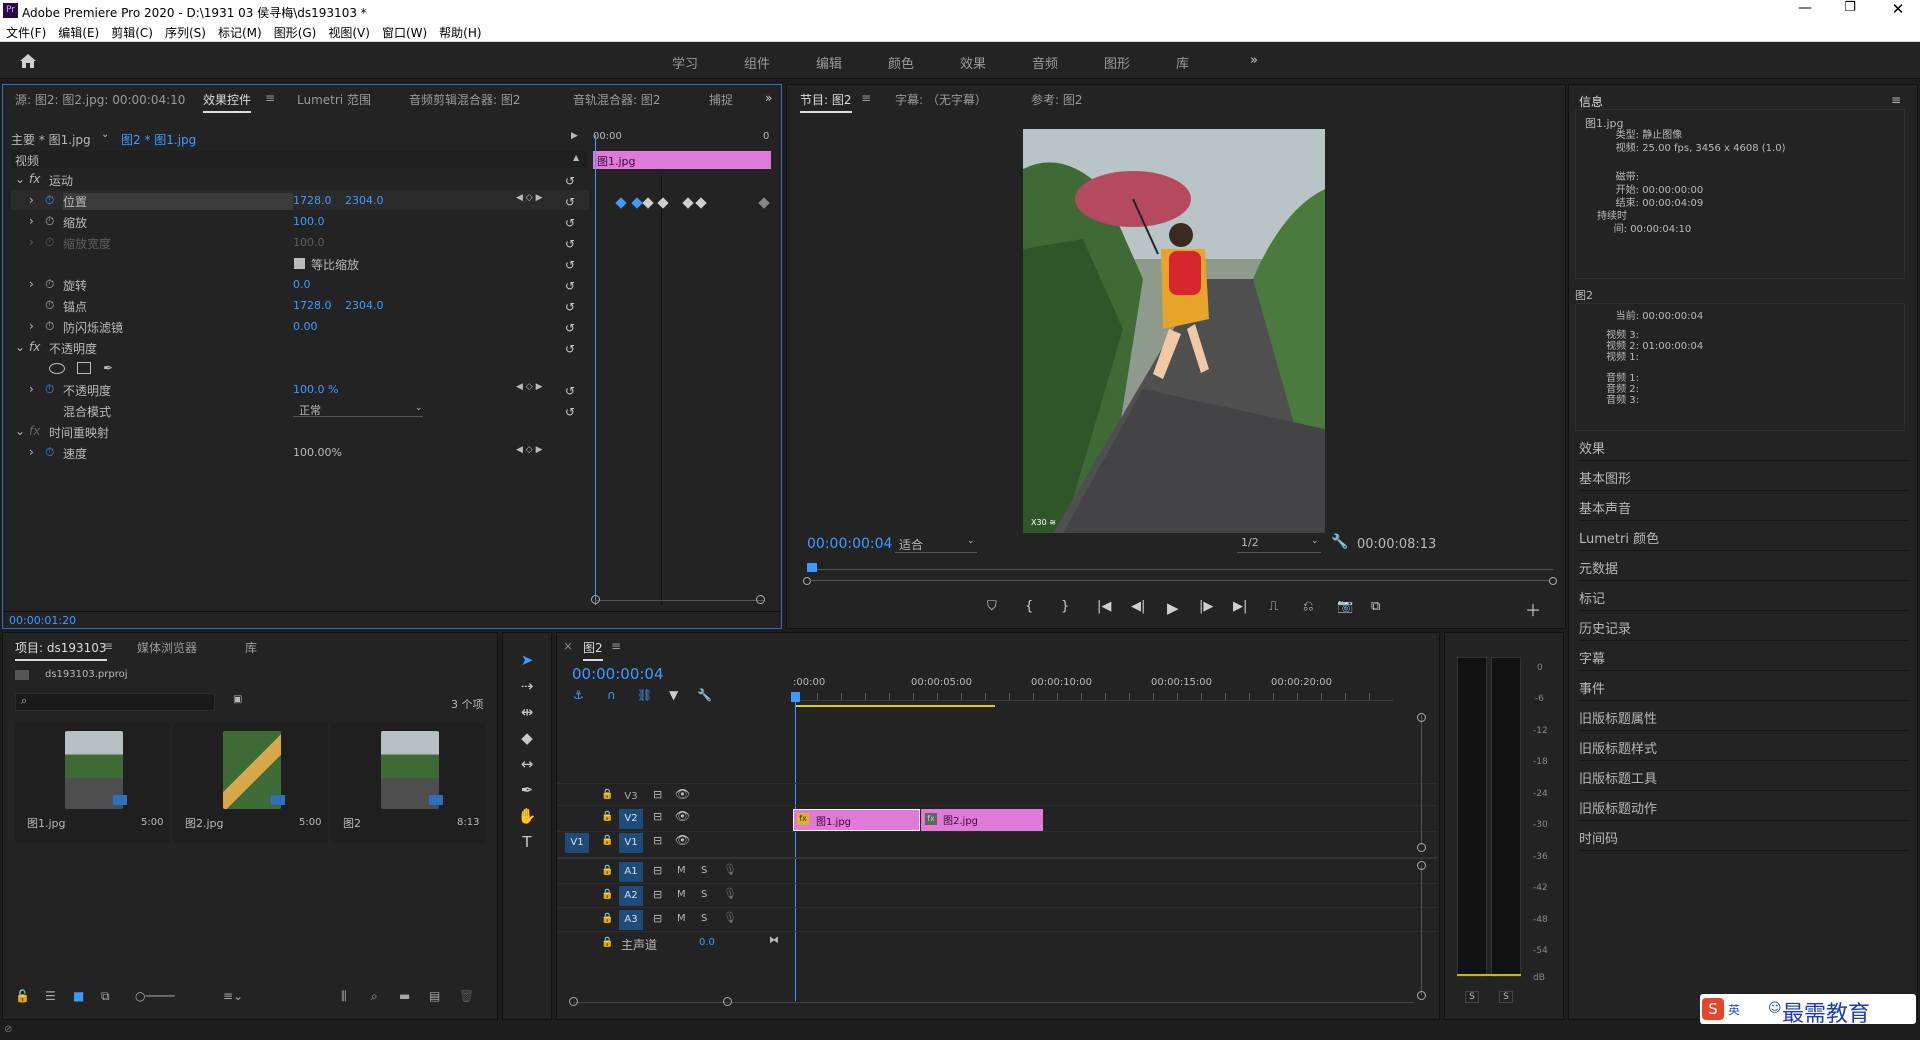  I want to click on settings-wrench-icon: 🔧, so click(704, 695).